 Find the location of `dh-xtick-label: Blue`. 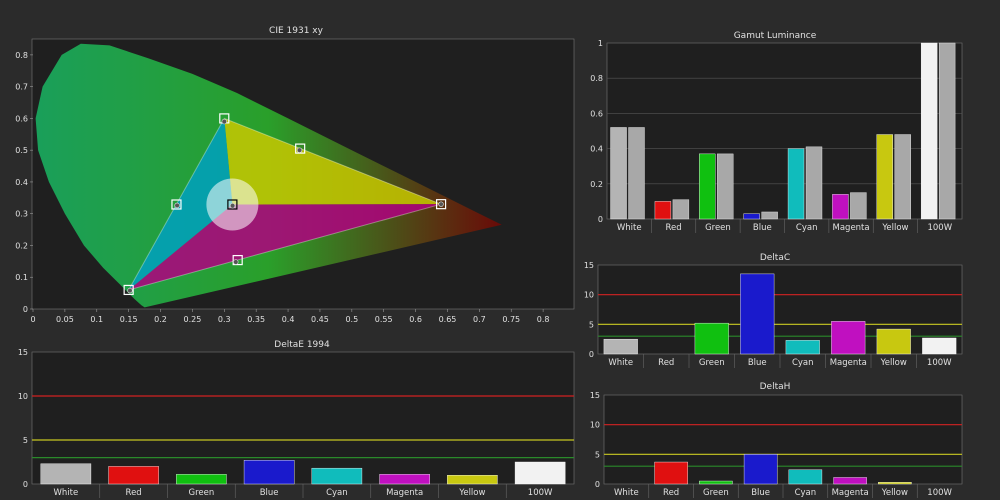

dh-xtick-label: Blue is located at coordinates (760, 493).